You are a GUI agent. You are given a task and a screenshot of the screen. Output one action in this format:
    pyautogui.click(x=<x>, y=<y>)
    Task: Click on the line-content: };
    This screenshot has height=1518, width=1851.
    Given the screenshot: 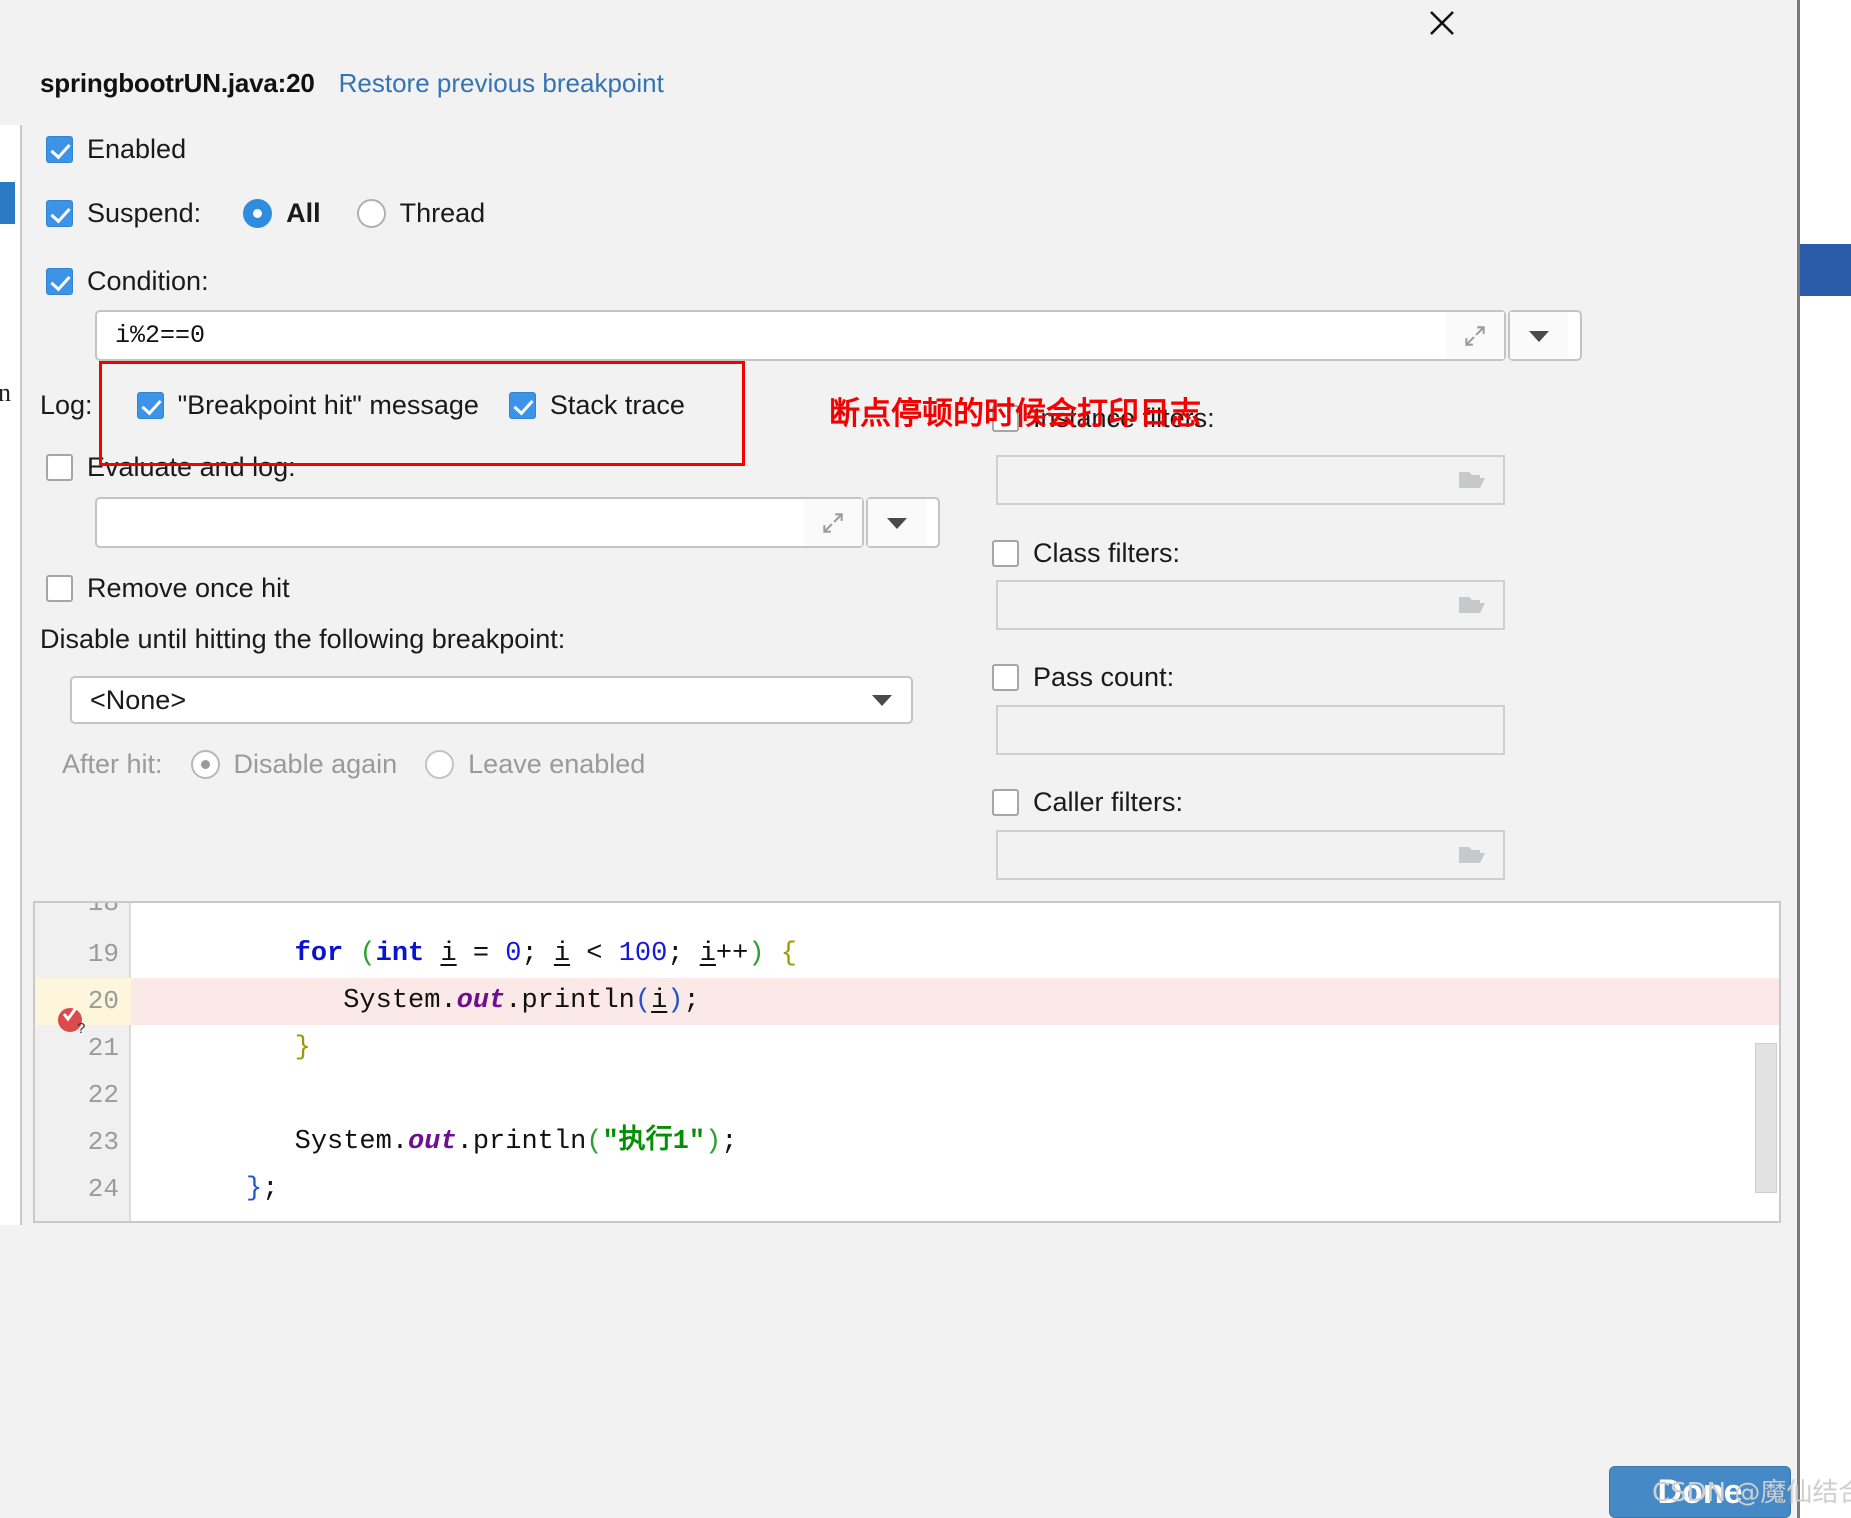 What is the action you would take?
    pyautogui.click(x=262, y=1189)
    